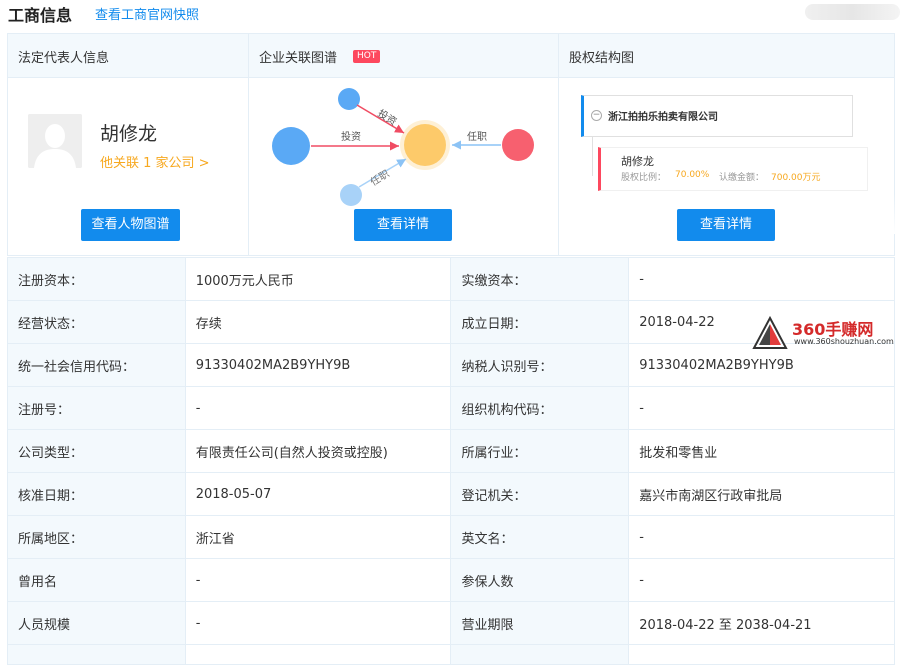 Image resolution: width=904 pixels, height=665 pixels. Describe the element at coordinates (761, 494) in the screenshot. I see `field-value: 嘉兴市南湖区行政审批局` at that location.